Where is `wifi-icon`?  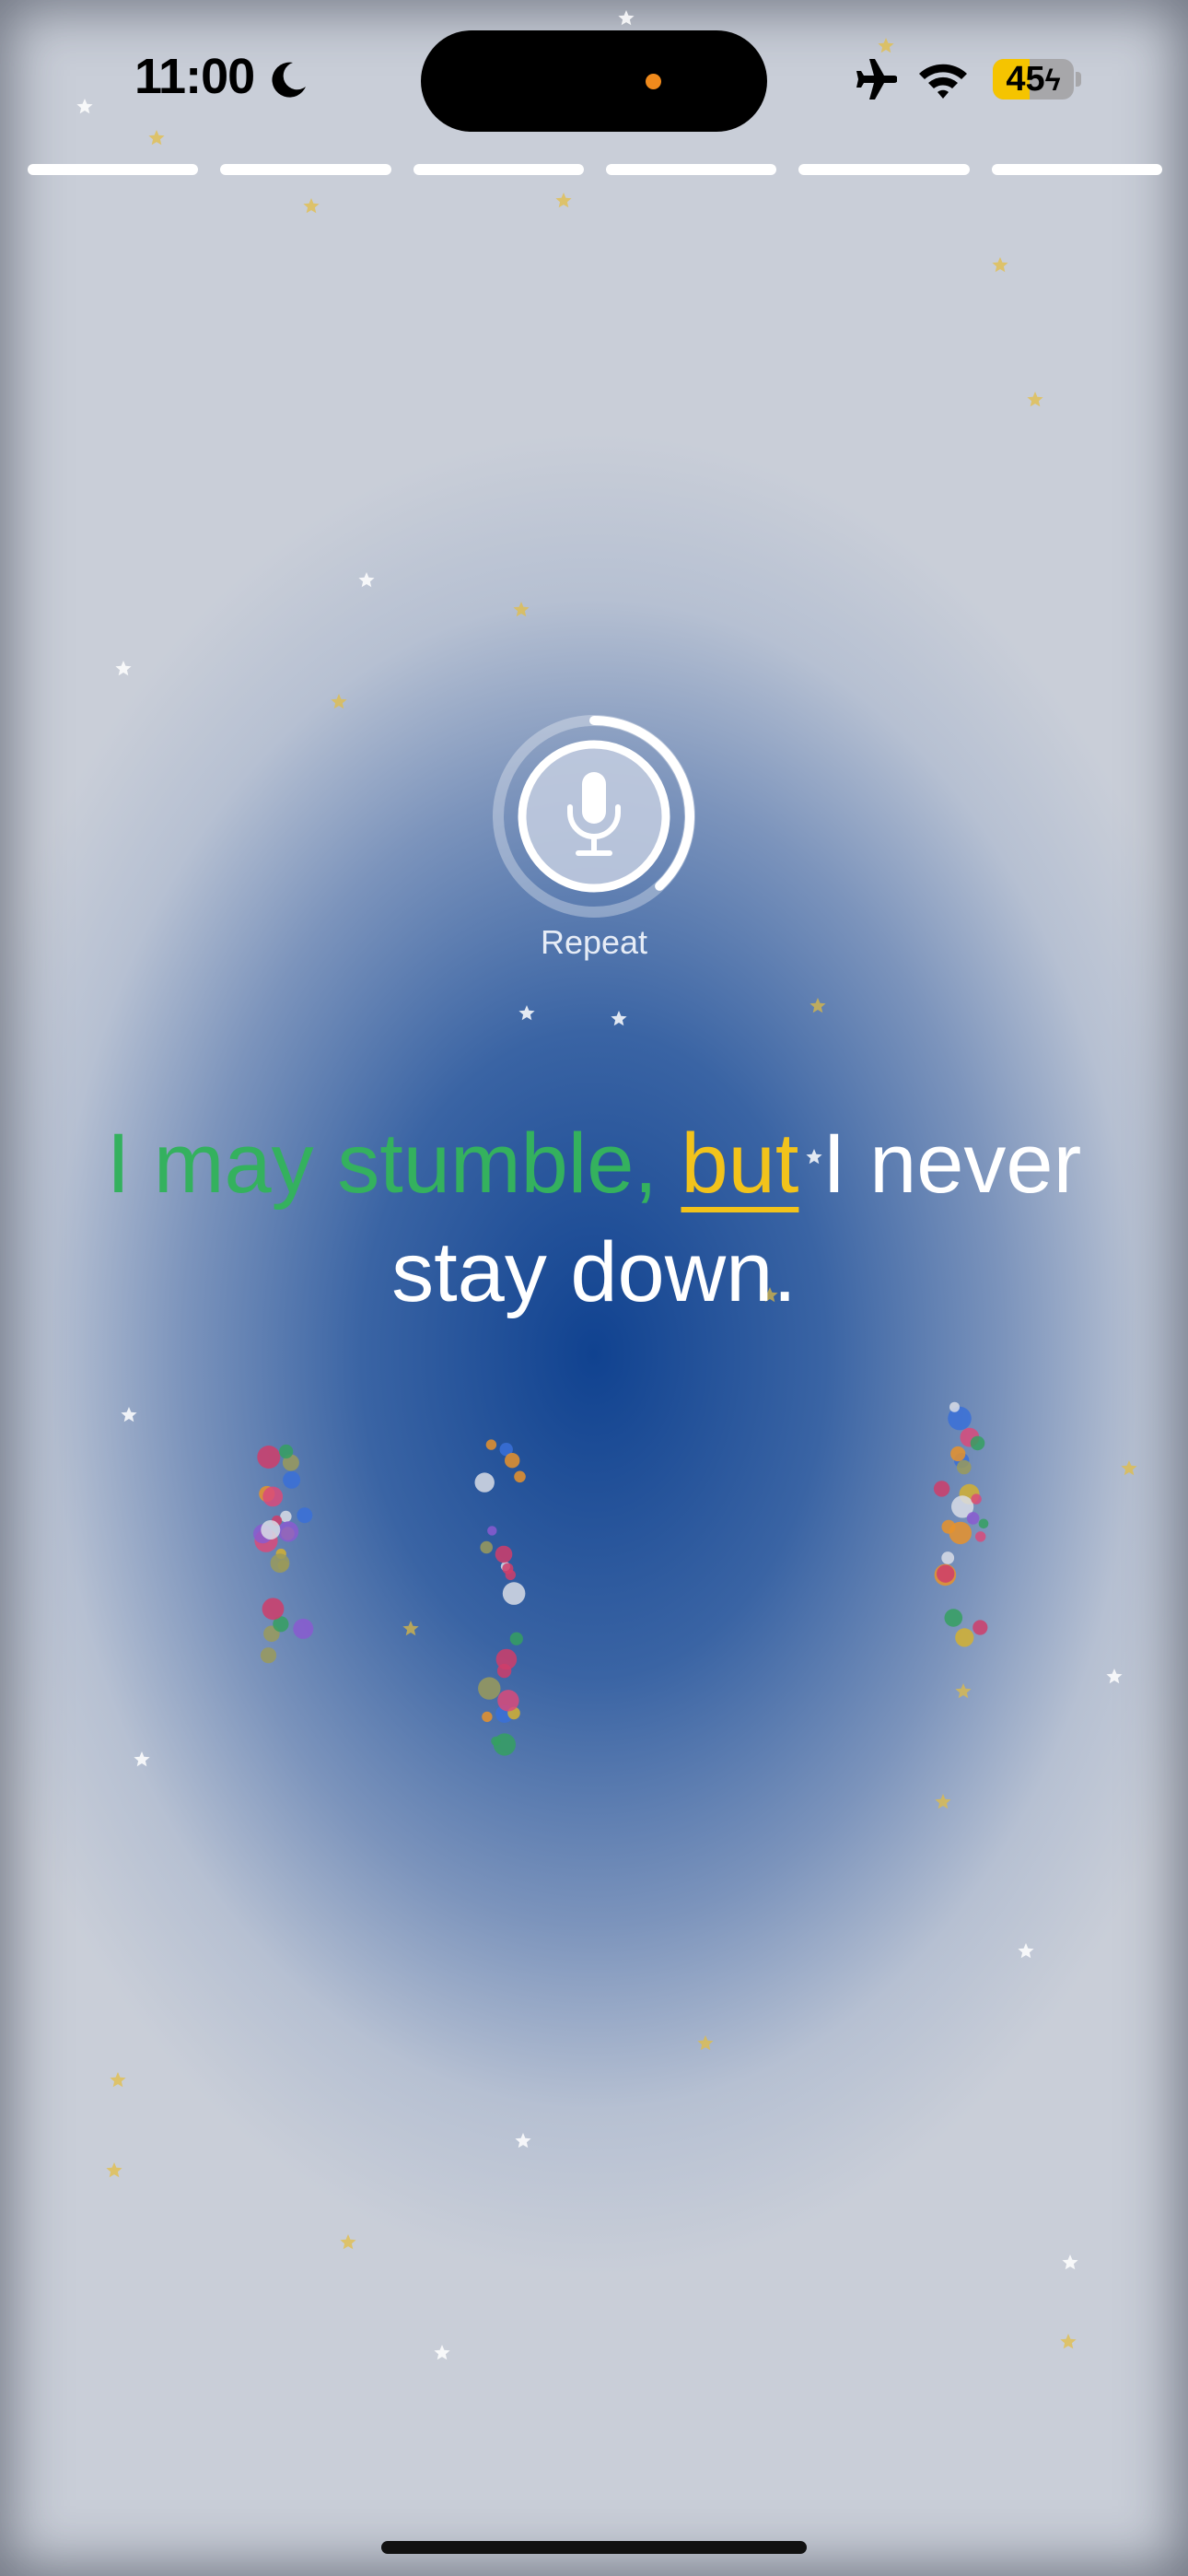 wifi-icon is located at coordinates (943, 81).